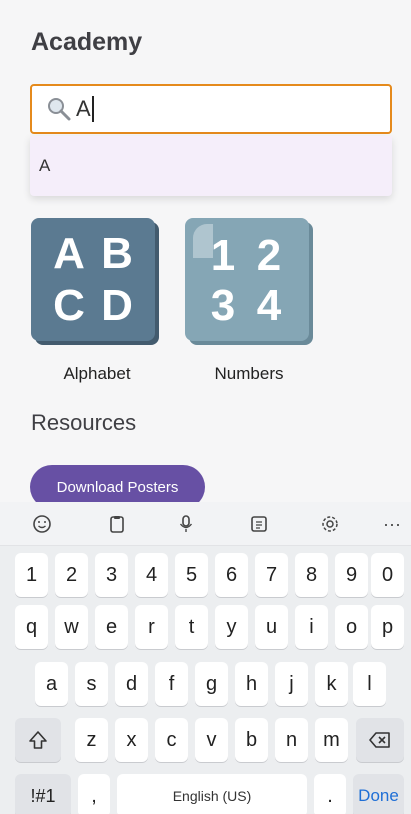  Describe the element at coordinates (59, 109) in the screenshot. I see `search-icon` at that location.